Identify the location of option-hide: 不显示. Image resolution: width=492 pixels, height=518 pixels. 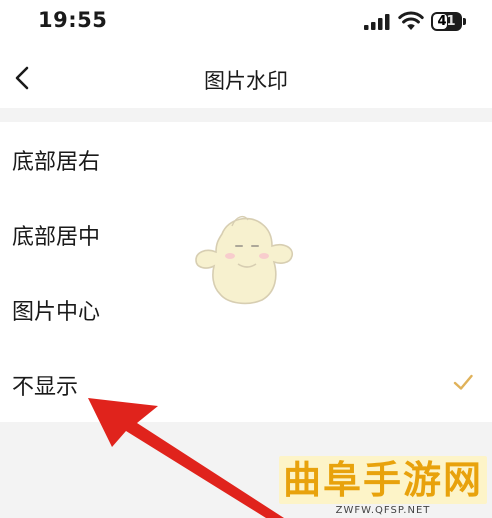
(246, 384).